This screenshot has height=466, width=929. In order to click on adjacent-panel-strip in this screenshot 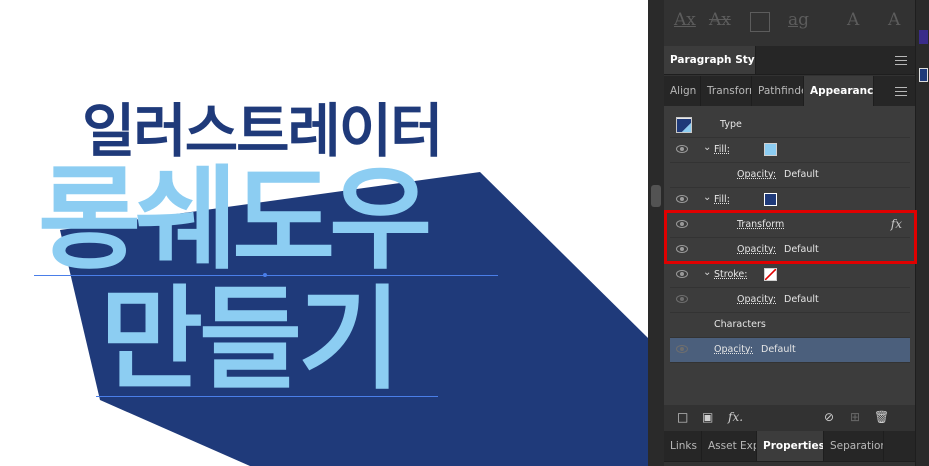, I will do `click(922, 233)`.